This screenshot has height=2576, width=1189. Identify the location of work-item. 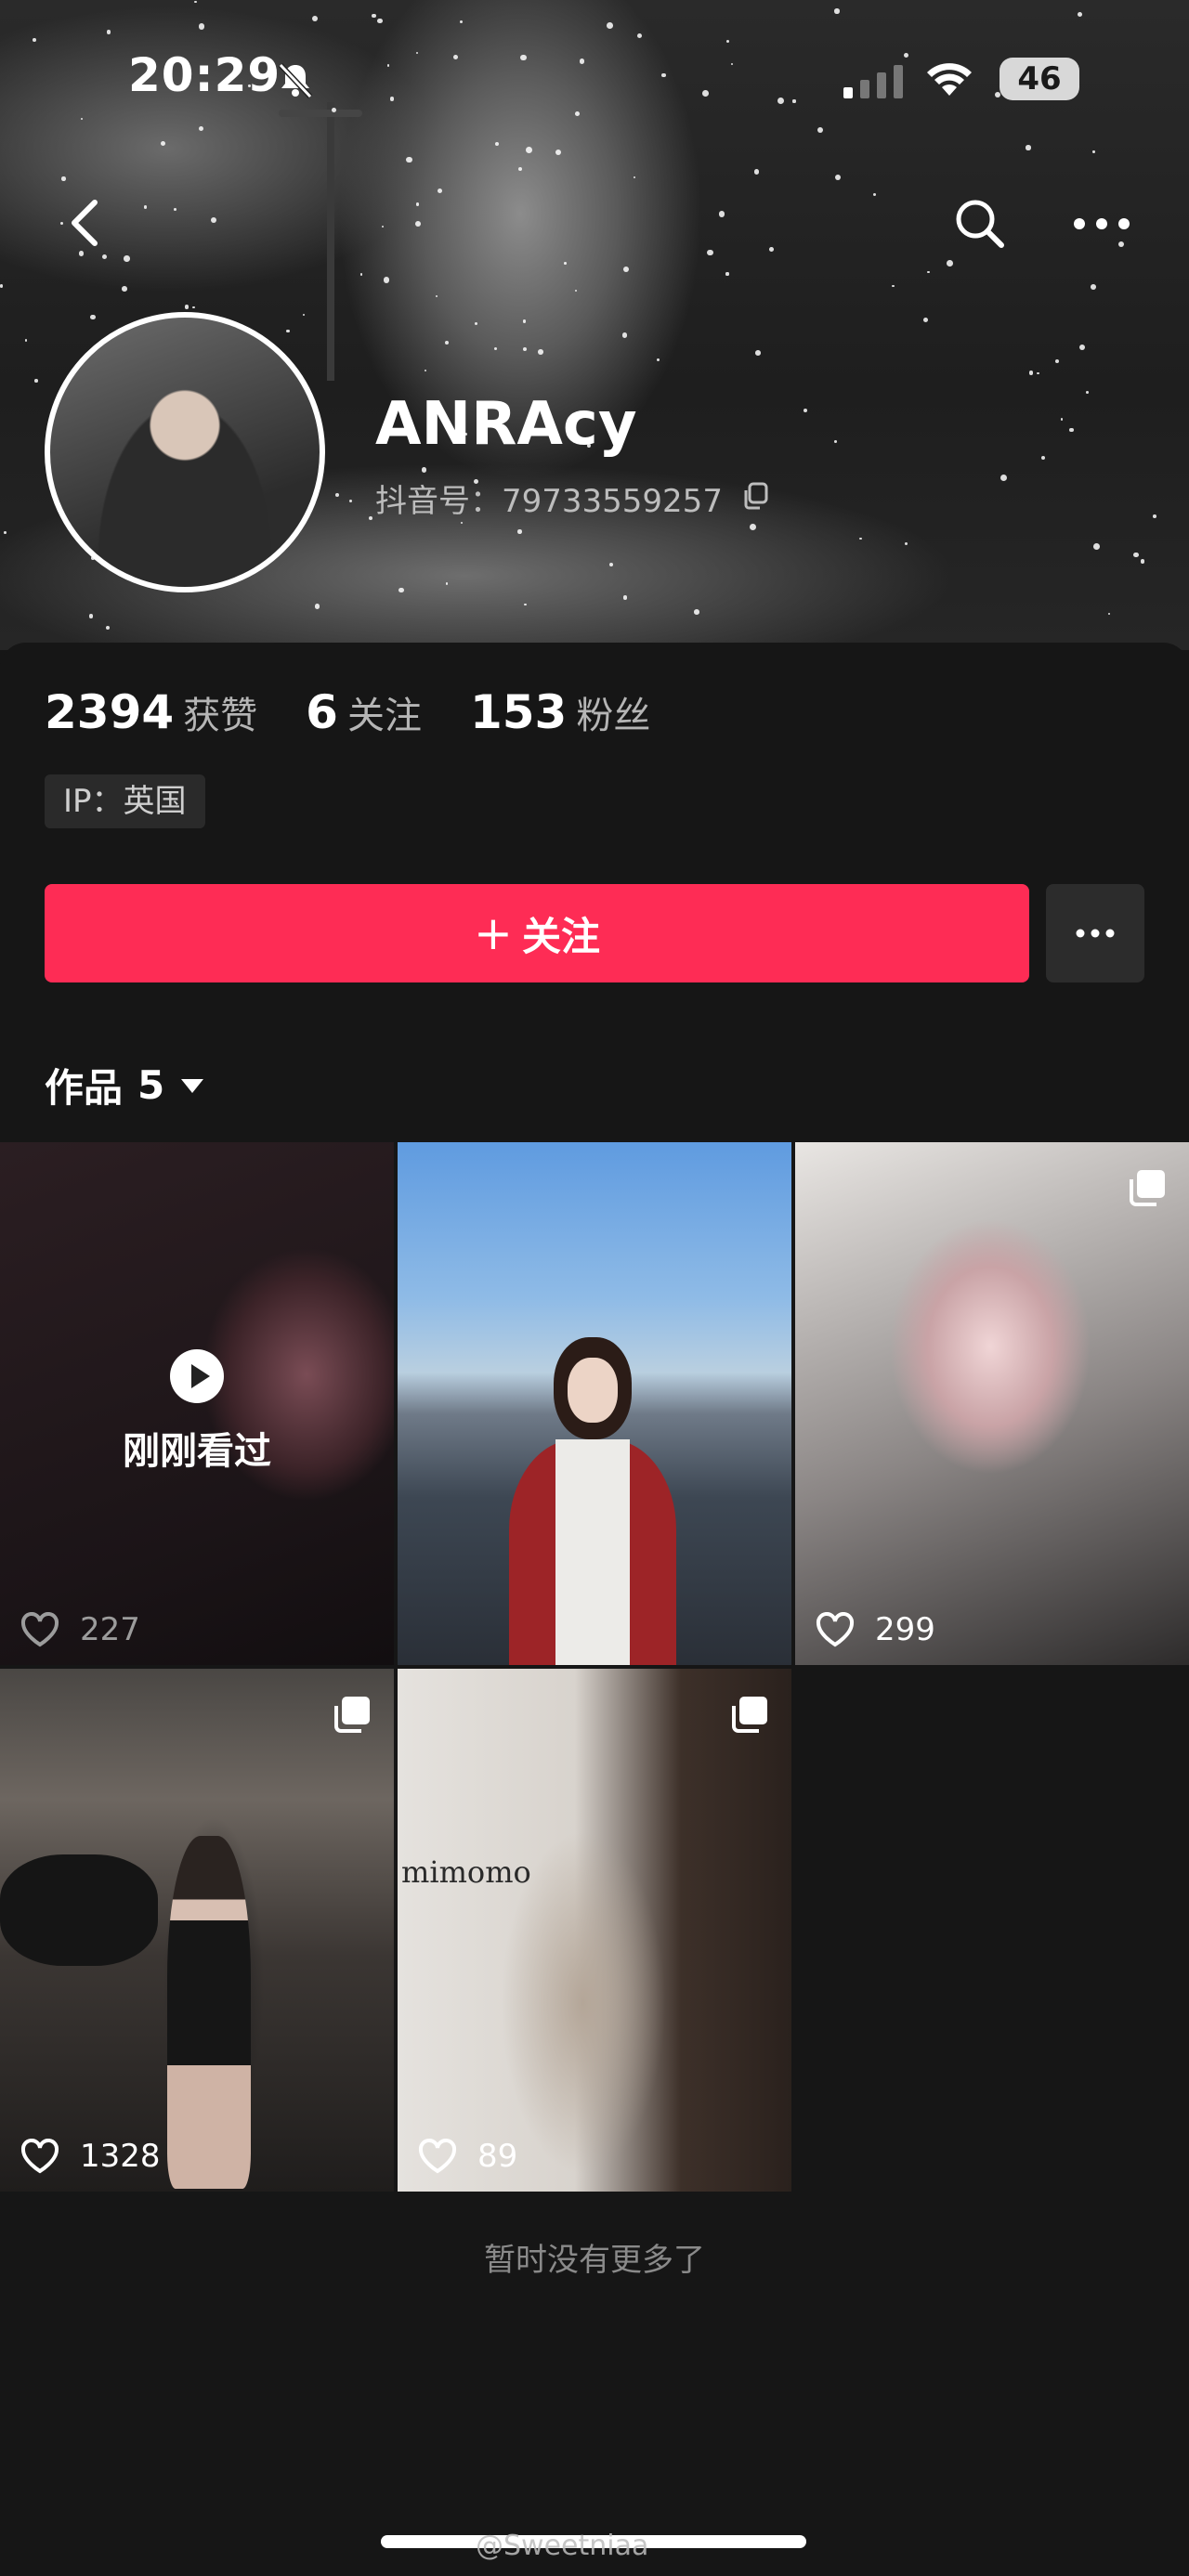
(594, 1403).